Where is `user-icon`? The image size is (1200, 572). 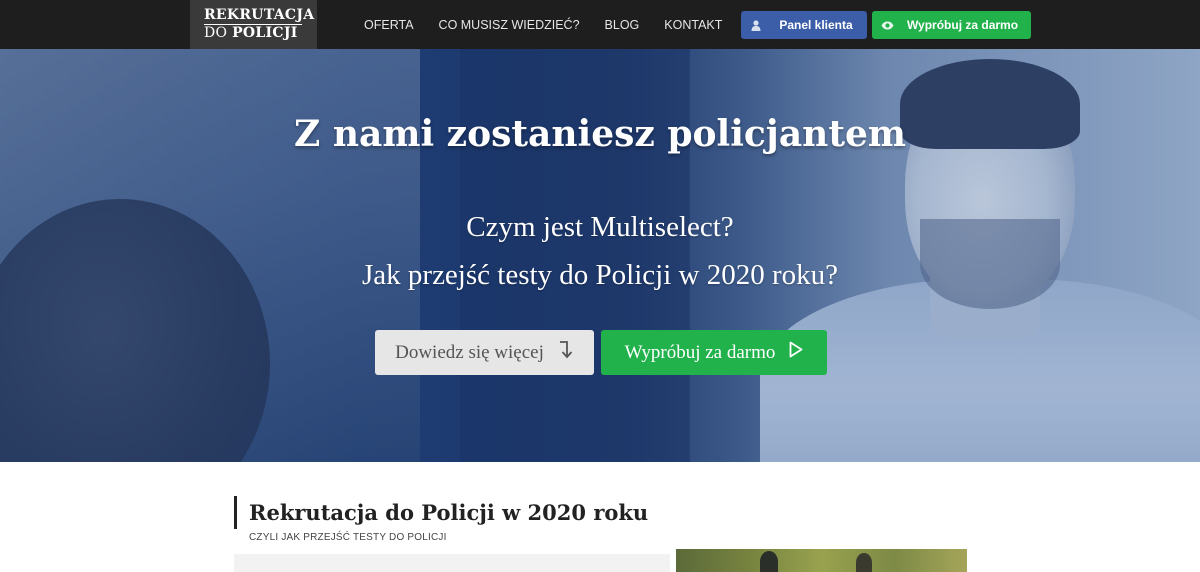
user-icon is located at coordinates (756, 25).